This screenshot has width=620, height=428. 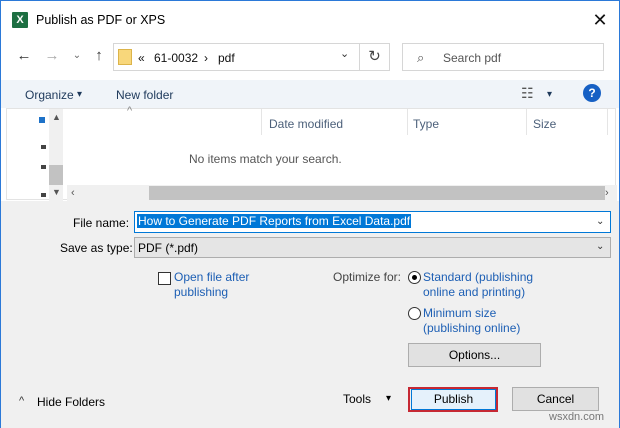 What do you see at coordinates (592, 93) in the screenshot?
I see `help-icon: ?` at bounding box center [592, 93].